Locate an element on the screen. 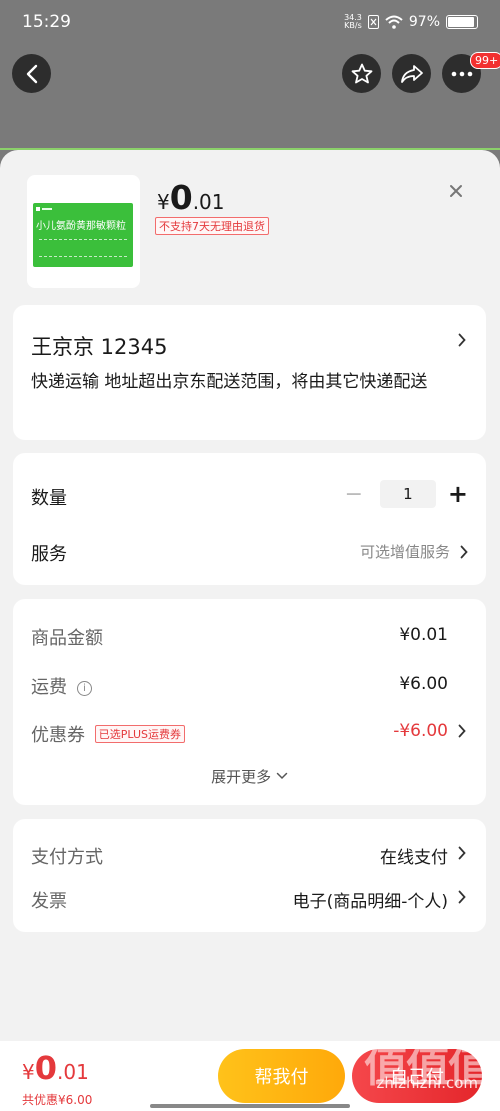 This screenshot has width=500, height=1111. goods-amount-label: 商品金额 is located at coordinates (67, 638).